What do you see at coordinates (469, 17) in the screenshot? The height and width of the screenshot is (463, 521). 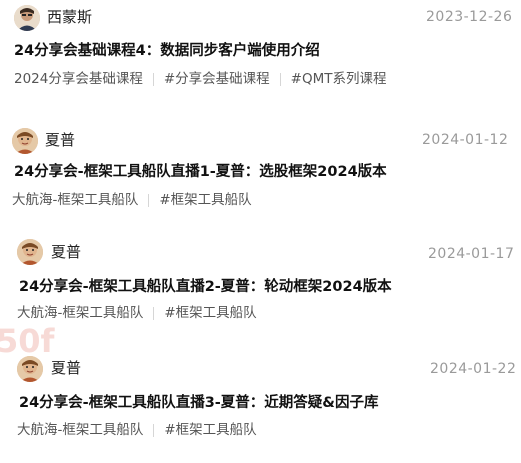 I see `post-date: 2023-12-26` at bounding box center [469, 17].